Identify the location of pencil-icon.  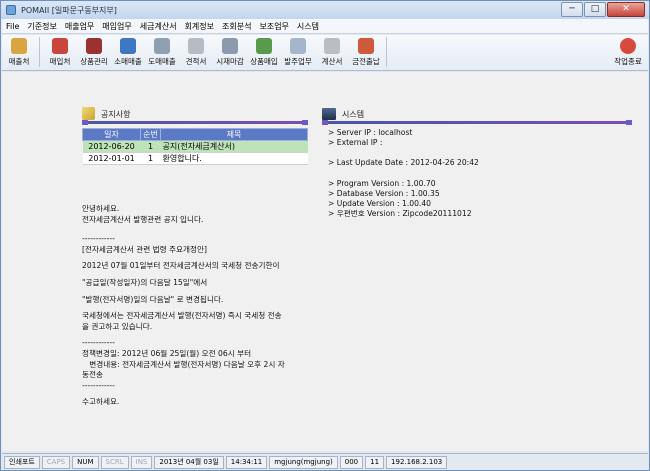
(88, 113).